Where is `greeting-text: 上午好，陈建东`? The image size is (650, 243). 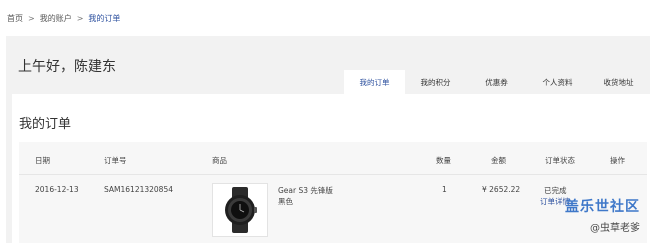 greeting-text: 上午好，陈建东 is located at coordinates (67, 67).